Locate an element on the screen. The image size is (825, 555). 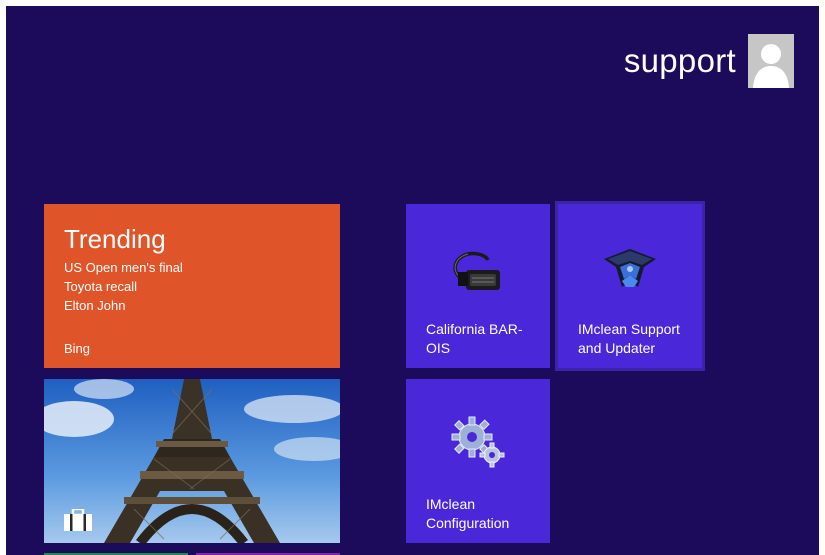
travel-photo-tile is located at coordinates (192, 461).